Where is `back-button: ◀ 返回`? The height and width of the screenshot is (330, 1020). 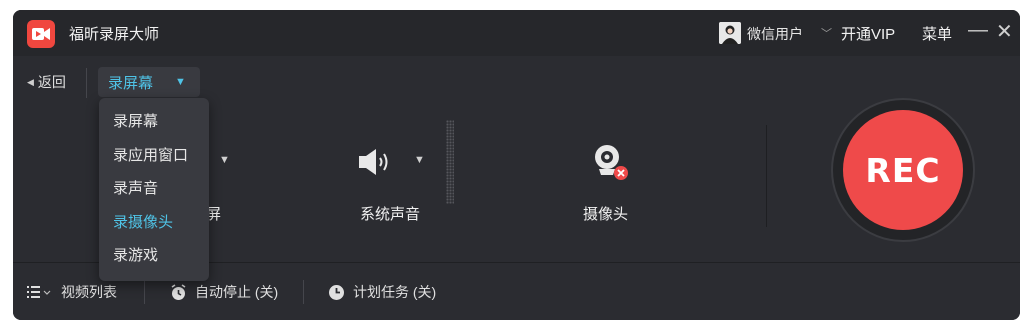 back-button: ◀ 返回 is located at coordinates (46, 82).